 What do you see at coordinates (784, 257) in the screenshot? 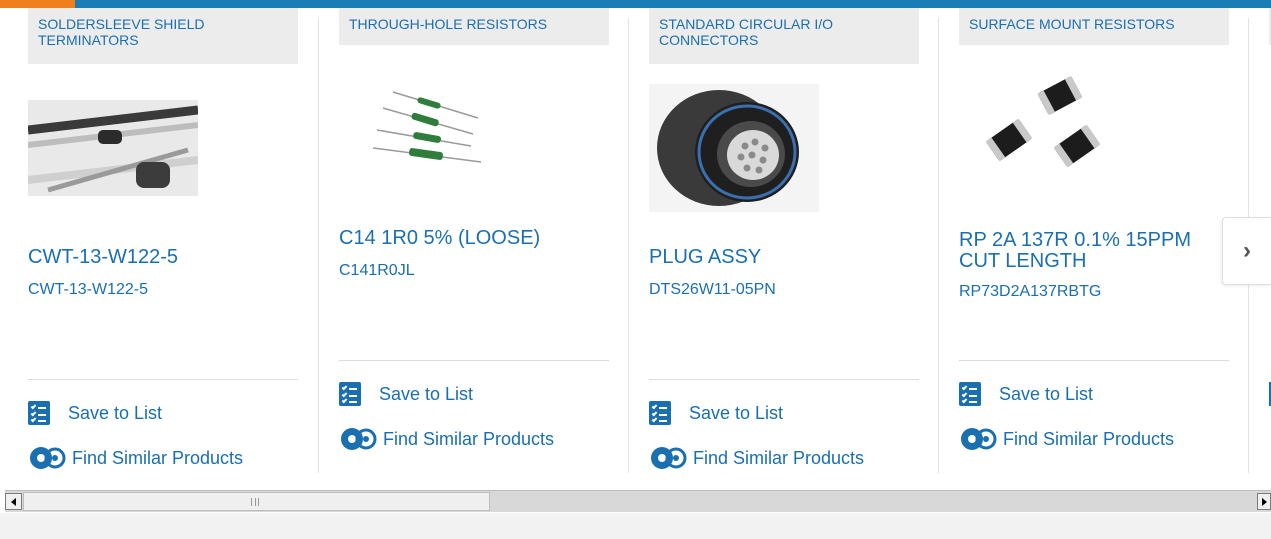
I see `product-title-link: PLUG ASSY` at bounding box center [784, 257].